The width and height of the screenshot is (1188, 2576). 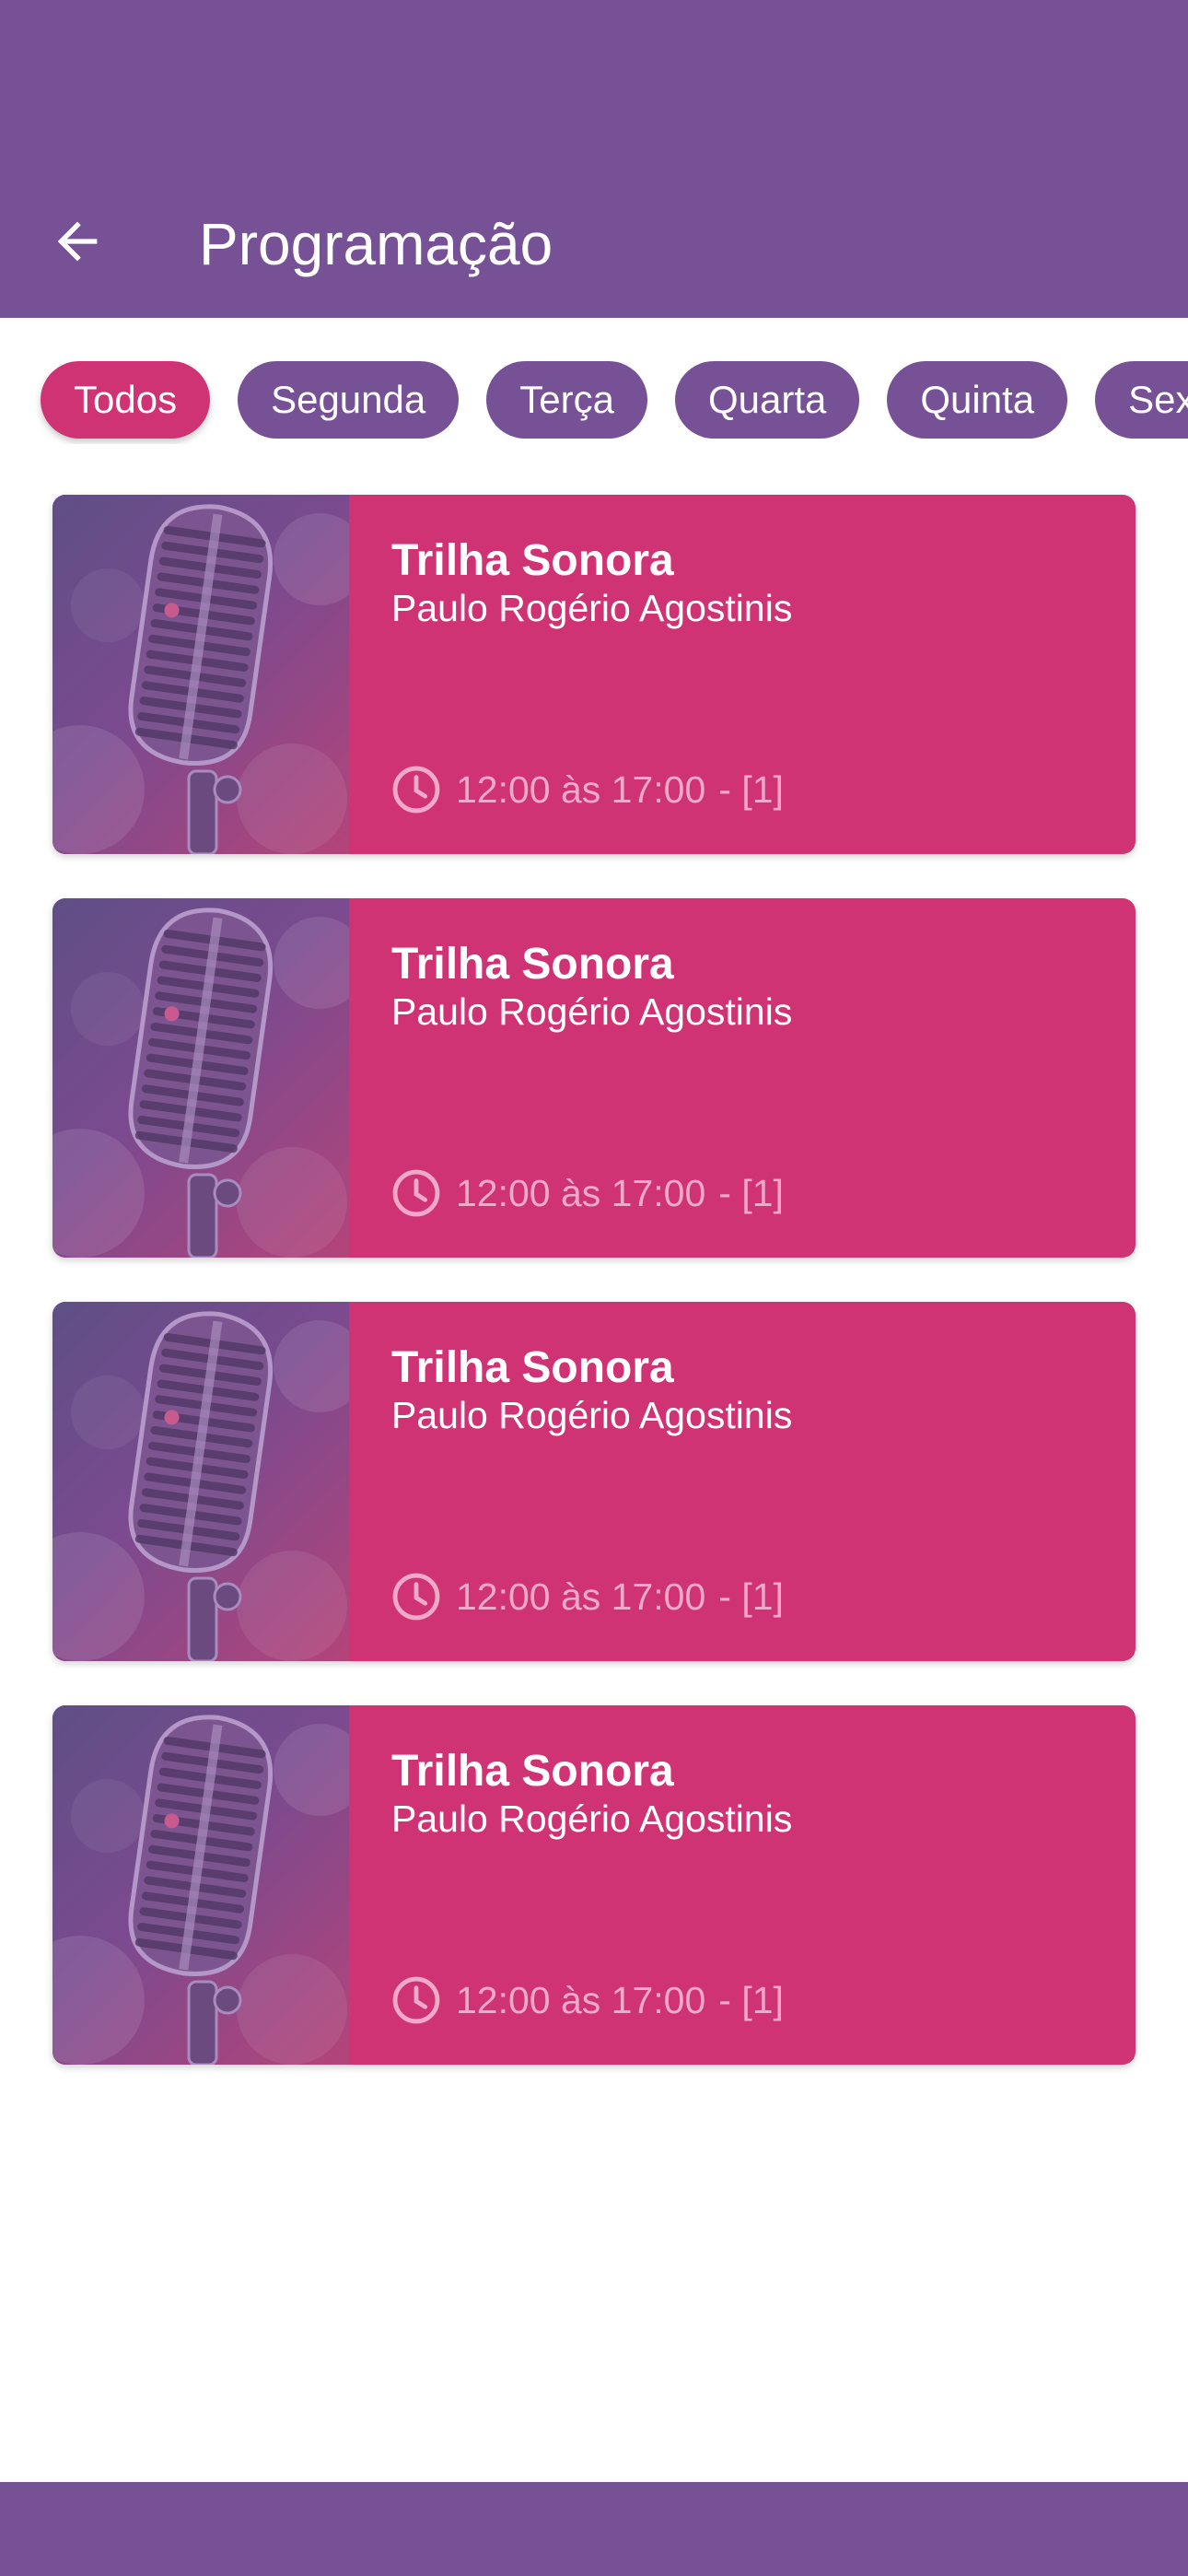 I want to click on arrow-left-icon, so click(x=77, y=241).